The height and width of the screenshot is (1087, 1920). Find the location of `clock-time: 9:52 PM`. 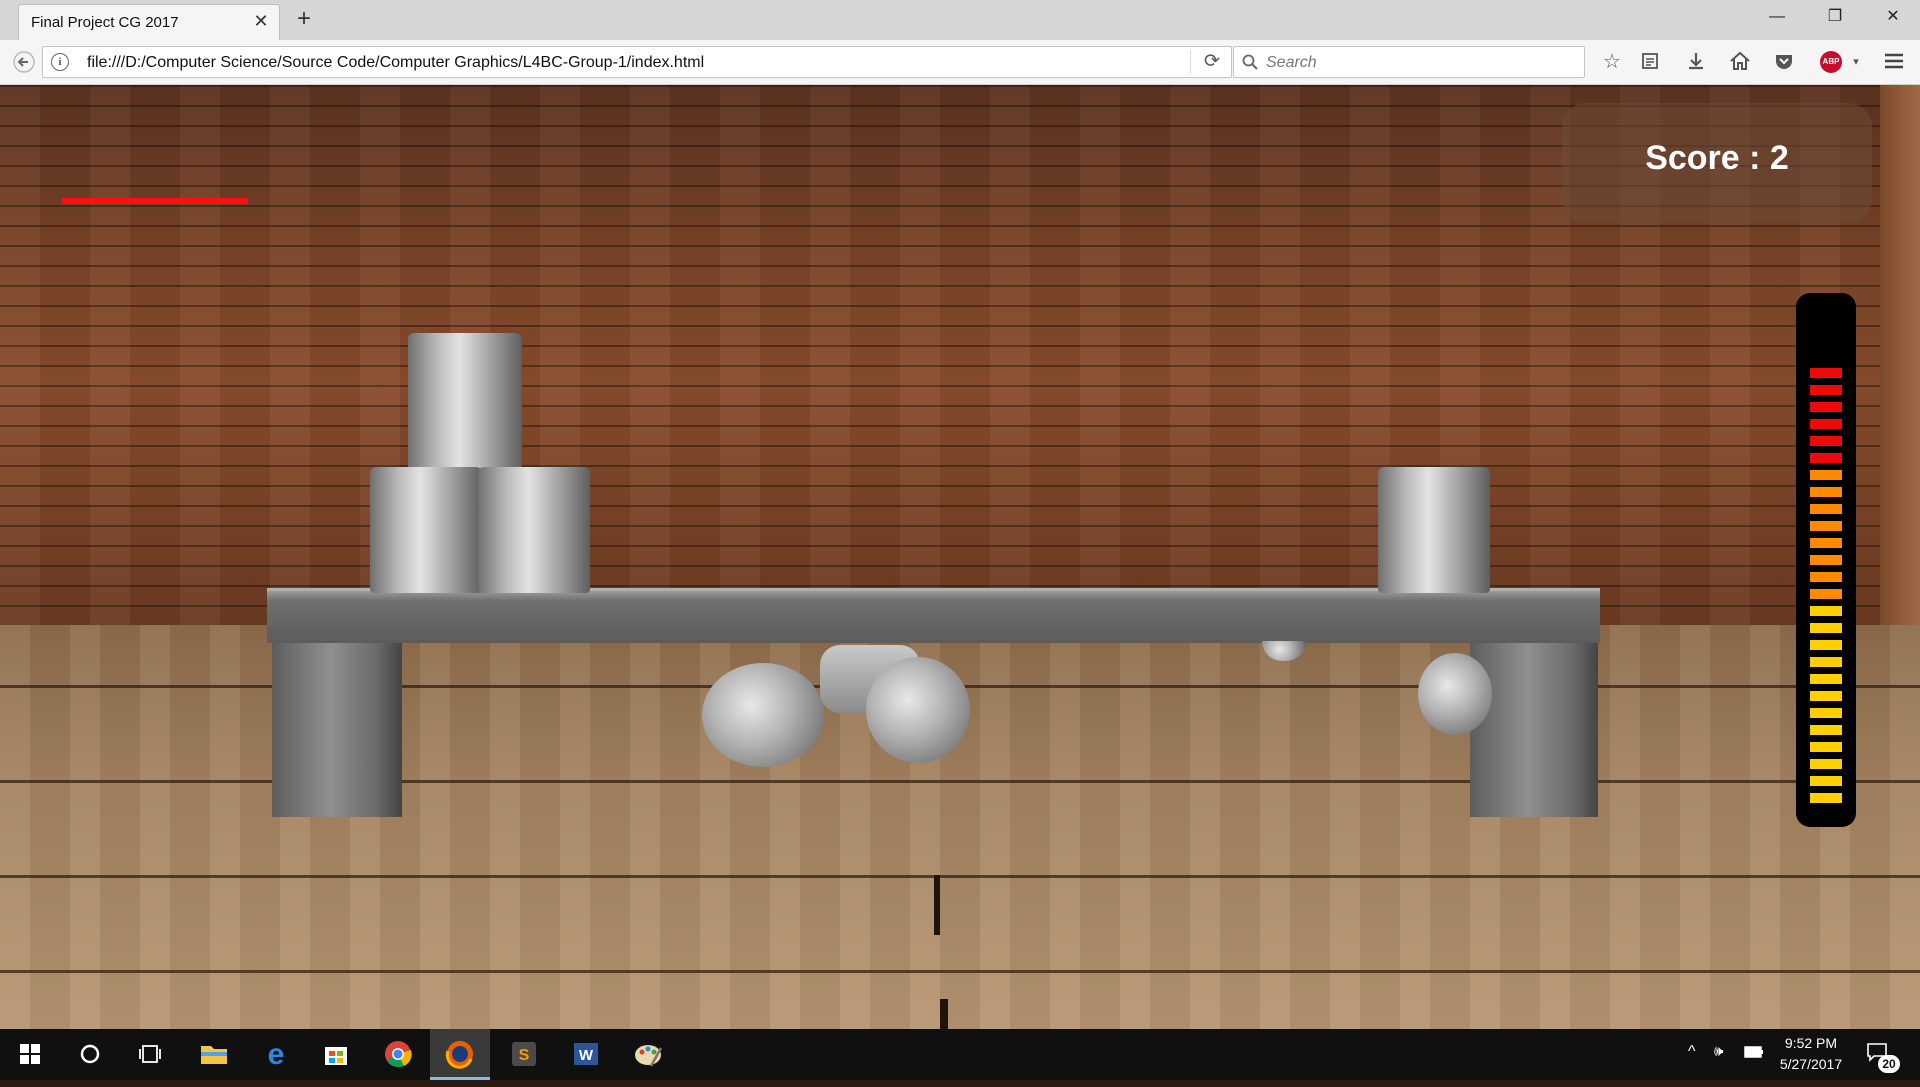

clock-time: 9:52 PM is located at coordinates (1811, 1043).